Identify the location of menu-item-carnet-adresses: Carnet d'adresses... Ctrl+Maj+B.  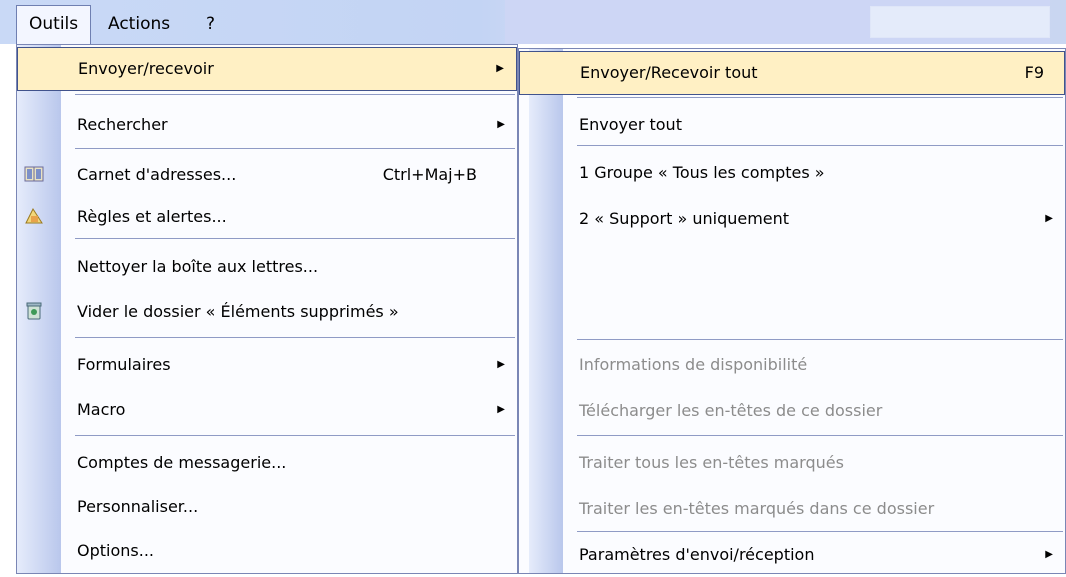
(267, 175).